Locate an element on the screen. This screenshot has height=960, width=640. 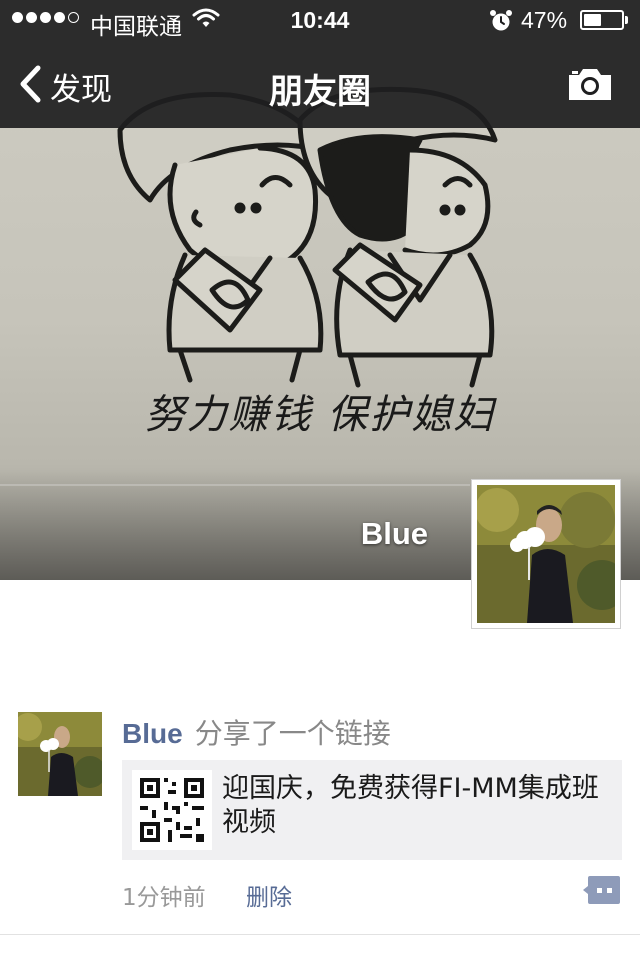
post-divider is located at coordinates (320, 934).